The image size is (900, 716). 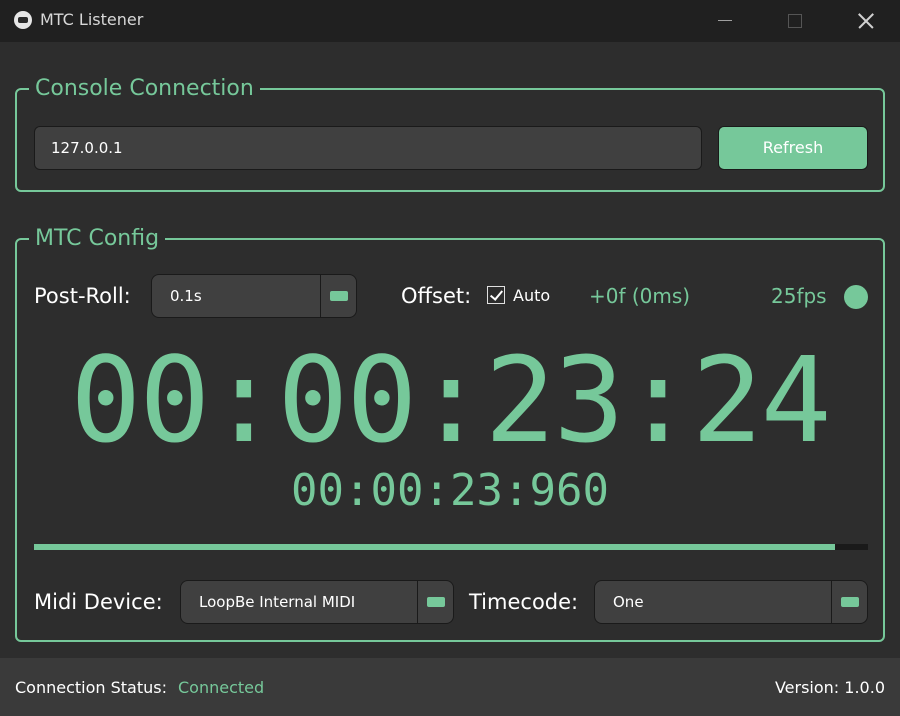 I want to click on auto-offset-checkbox, so click(x=496, y=295).